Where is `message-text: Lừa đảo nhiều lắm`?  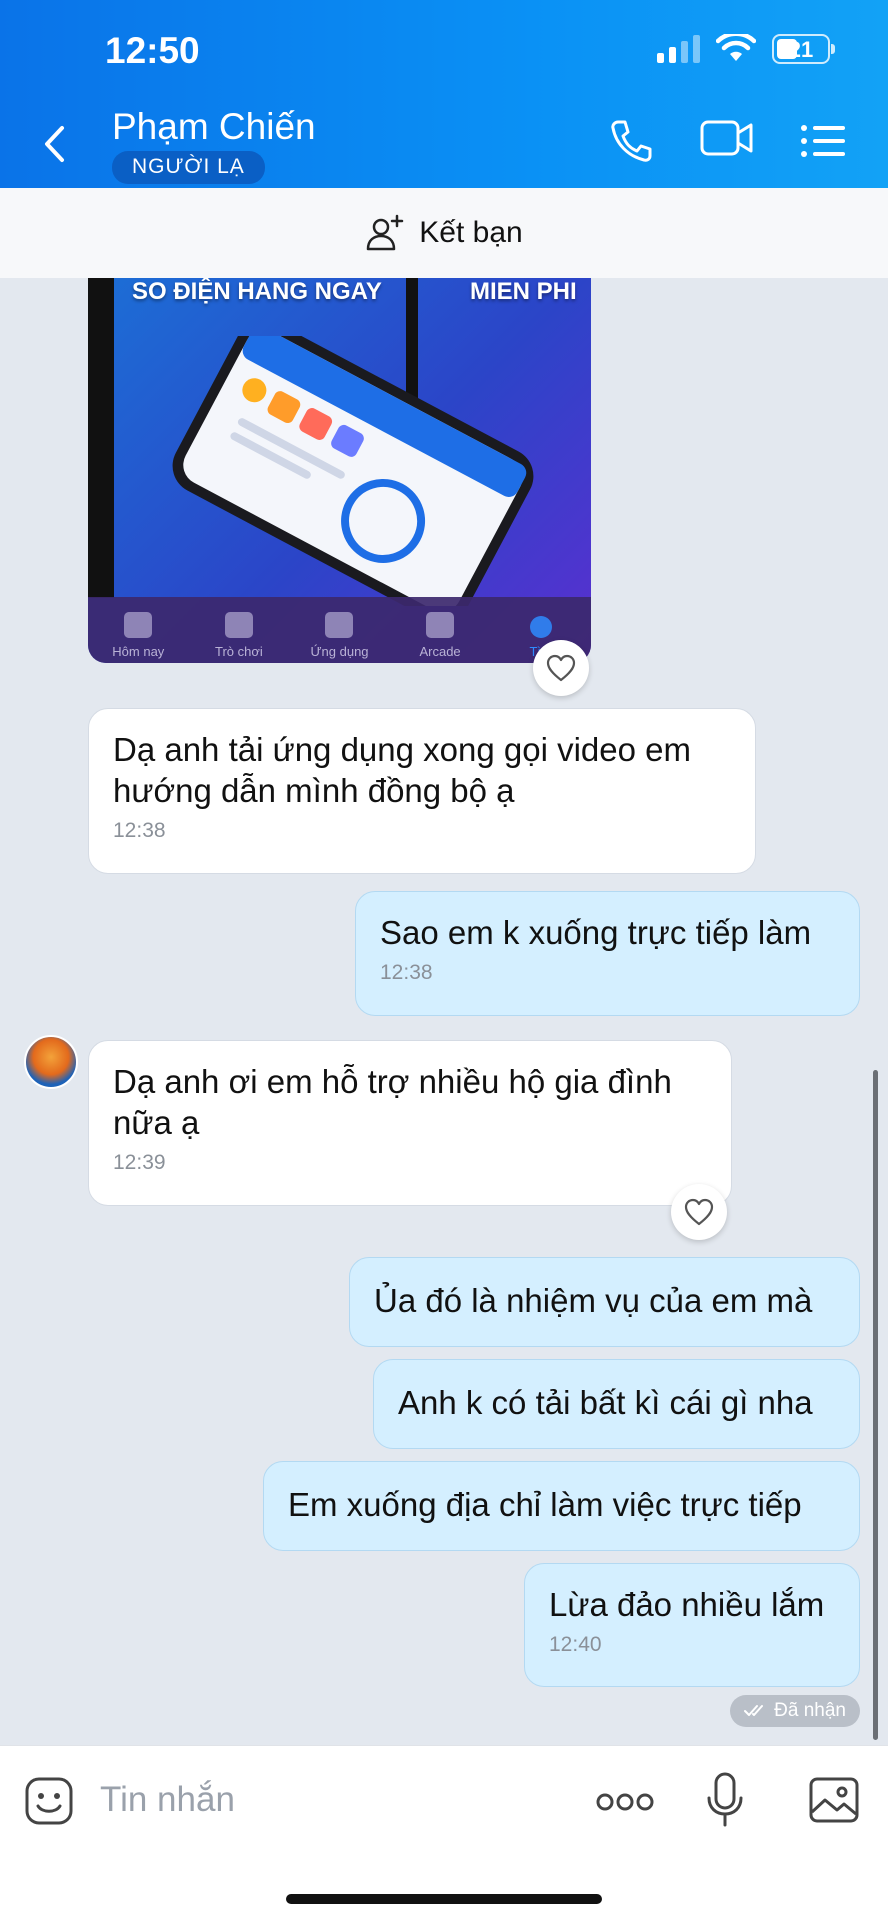 message-text: Lừa đảo nhiều lắm is located at coordinates (687, 1604).